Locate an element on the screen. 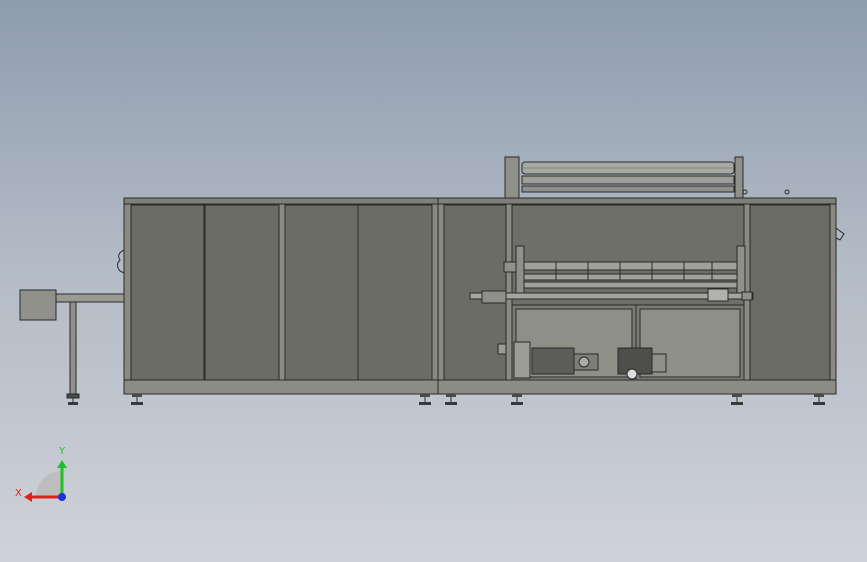 The image size is (867, 562). top-roller-assembly is located at coordinates (647, 177).